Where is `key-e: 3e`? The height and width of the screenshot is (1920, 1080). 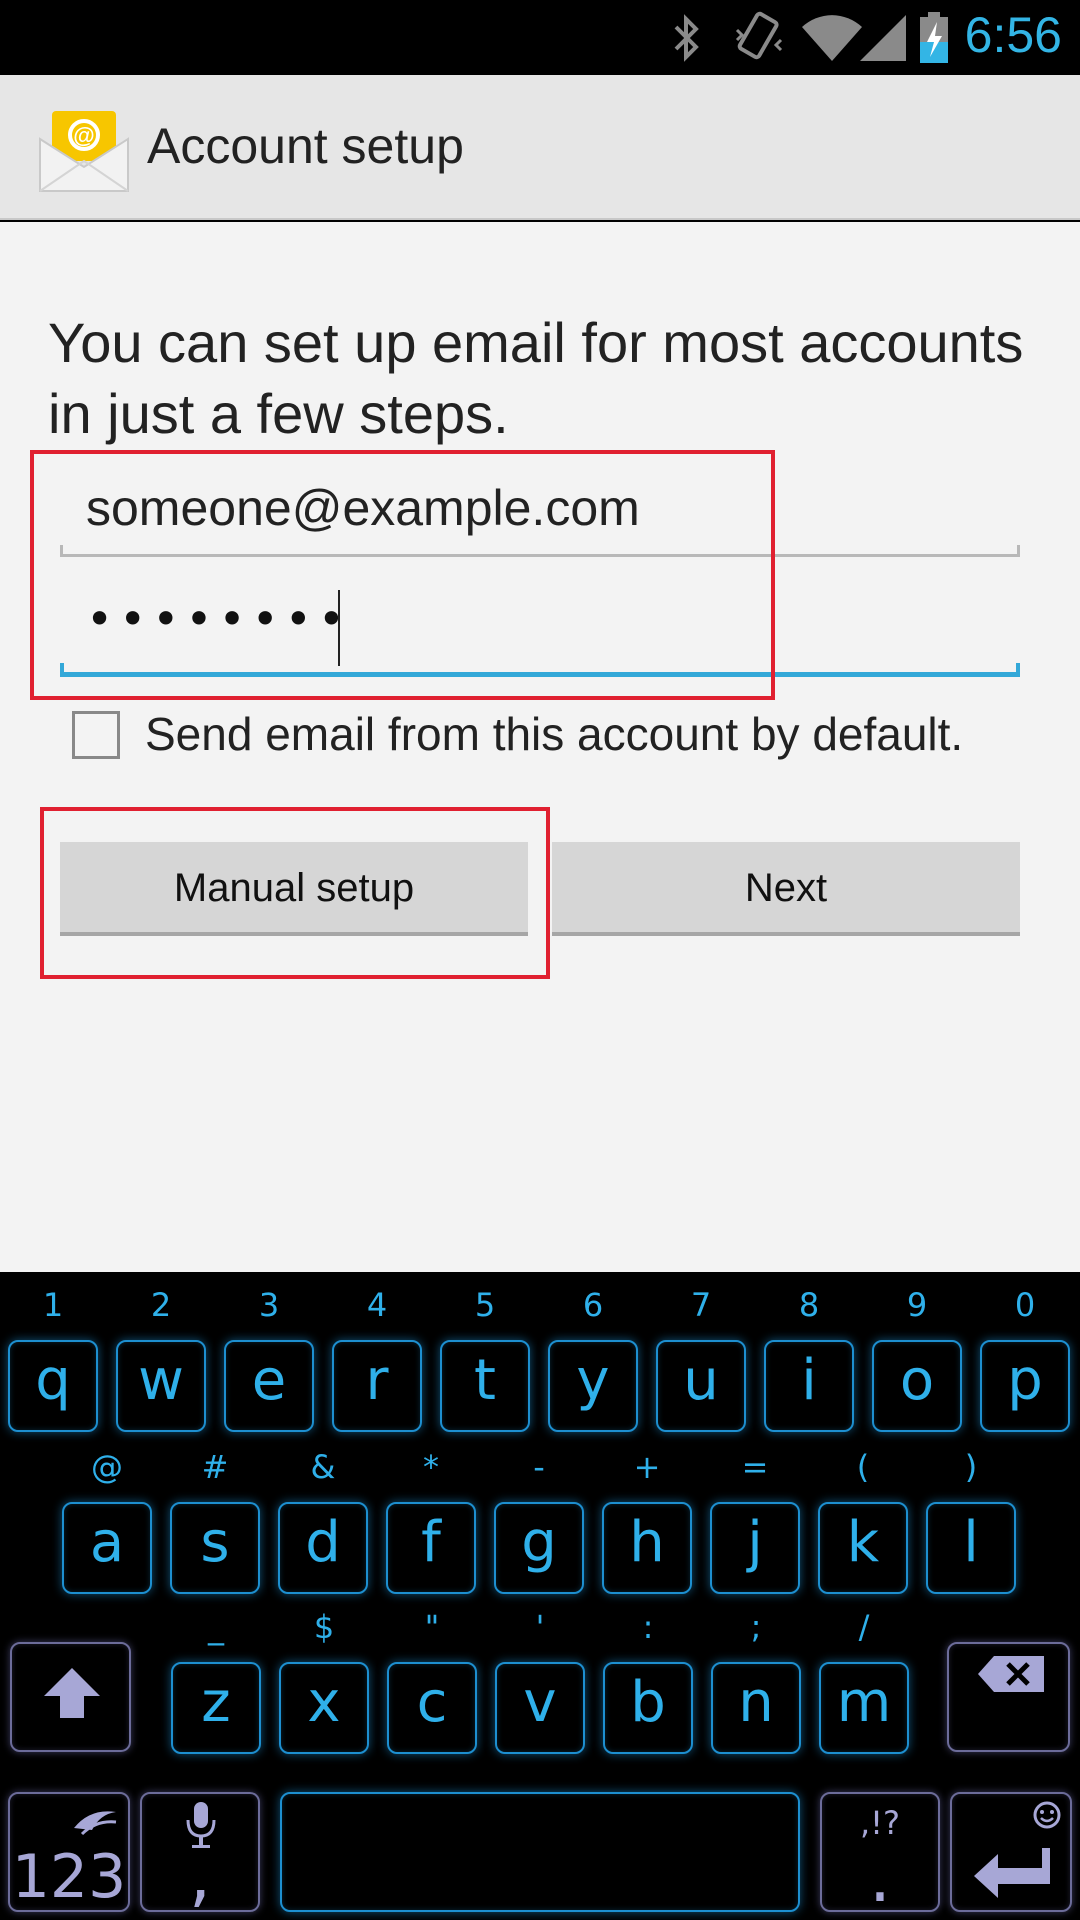
key-e: 3e is located at coordinates (269, 1359).